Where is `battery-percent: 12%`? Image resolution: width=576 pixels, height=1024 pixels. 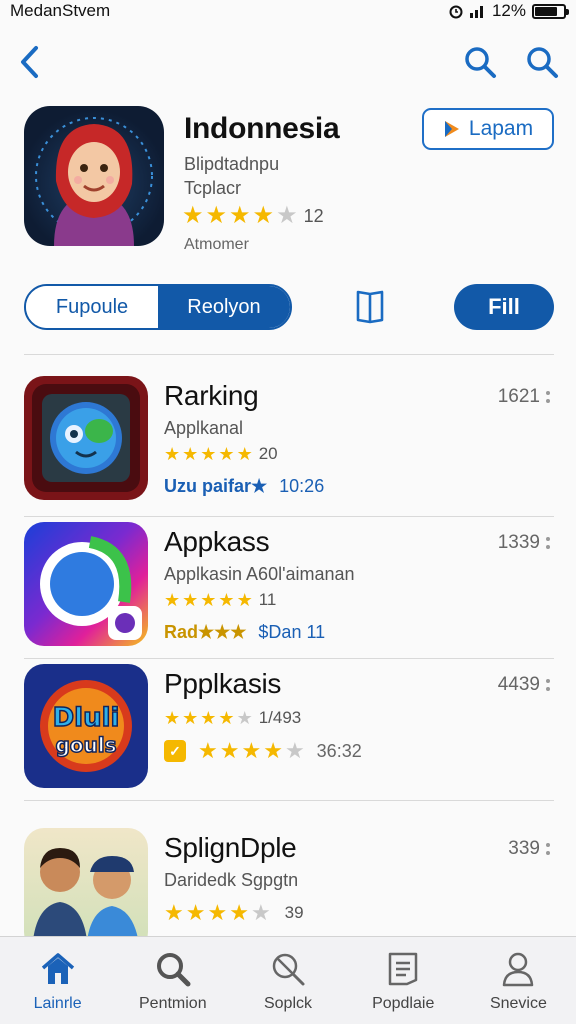
battery-percent: 12% is located at coordinates (508, 10).